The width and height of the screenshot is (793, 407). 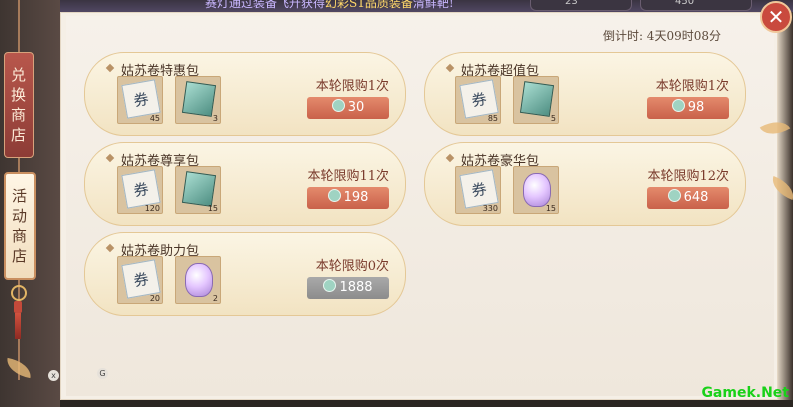 I want to click on price: 98, so click(x=696, y=107).